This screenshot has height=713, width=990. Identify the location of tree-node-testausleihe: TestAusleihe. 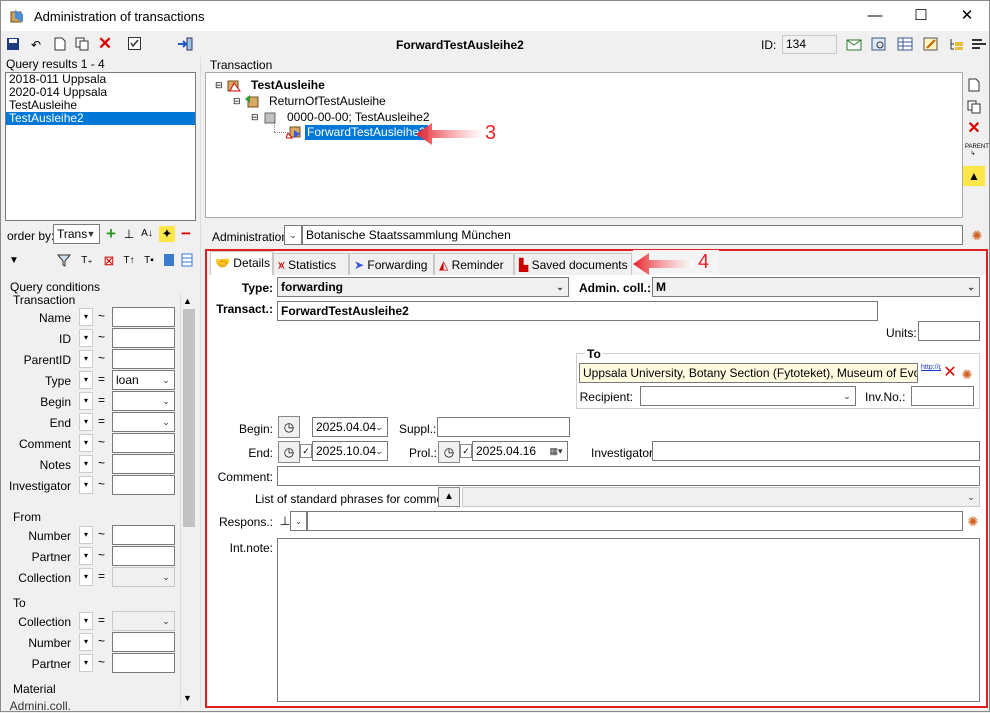
(288, 85).